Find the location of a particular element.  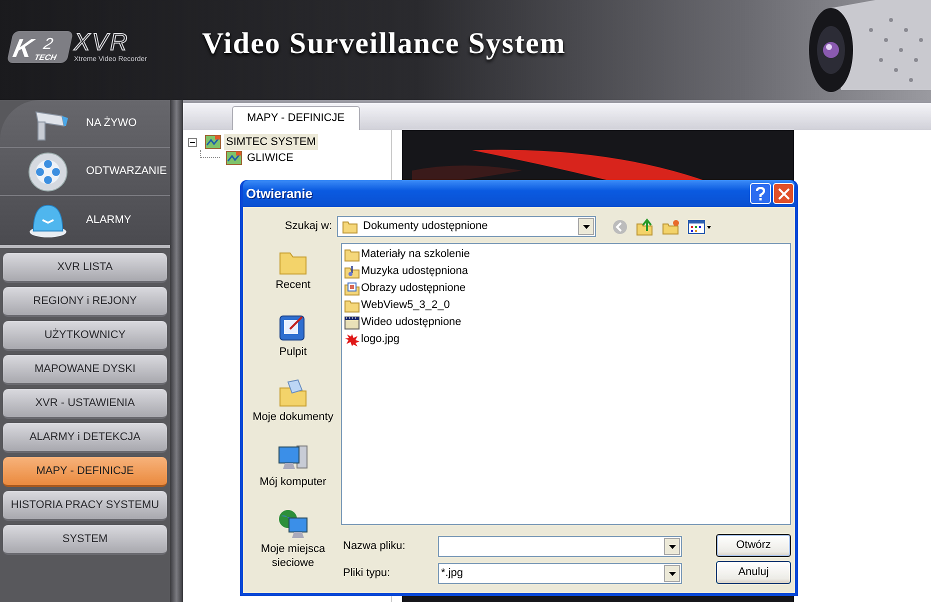

file-item: Wideo udostępnione is located at coordinates (403, 322).